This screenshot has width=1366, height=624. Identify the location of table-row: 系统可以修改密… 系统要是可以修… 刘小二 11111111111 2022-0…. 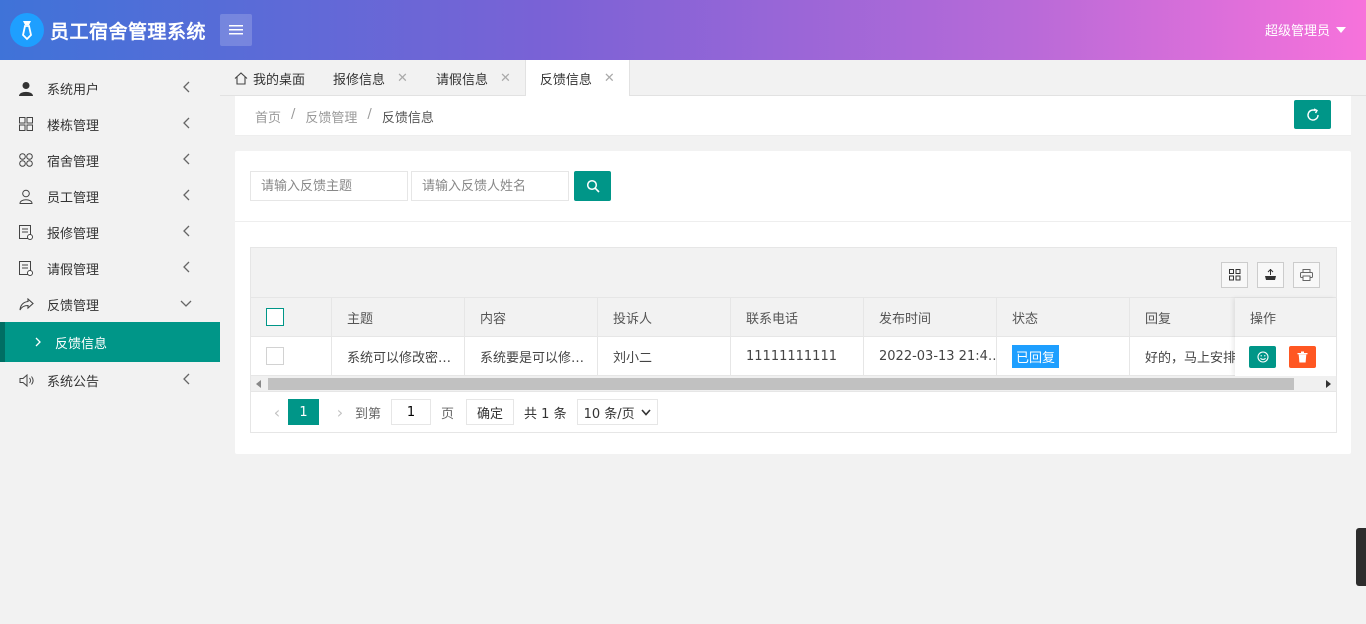
(793, 356).